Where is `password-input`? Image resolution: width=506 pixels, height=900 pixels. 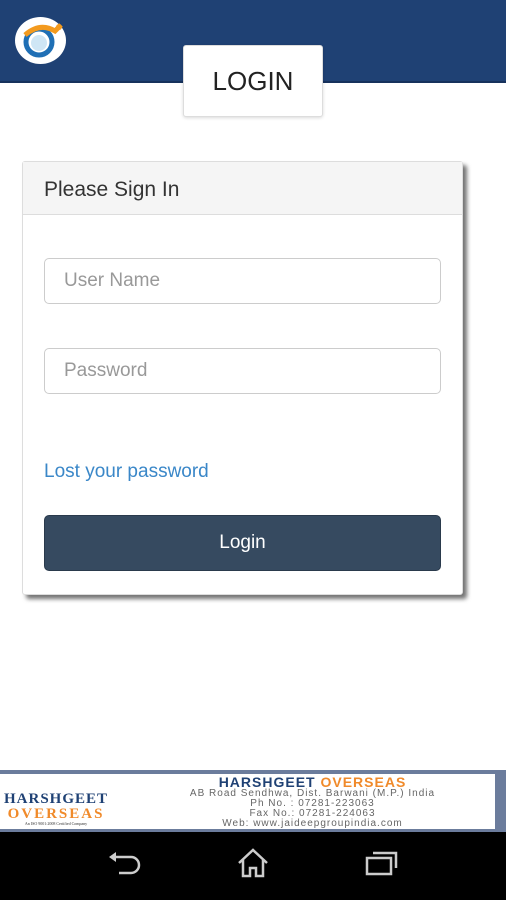 password-input is located at coordinates (242, 371).